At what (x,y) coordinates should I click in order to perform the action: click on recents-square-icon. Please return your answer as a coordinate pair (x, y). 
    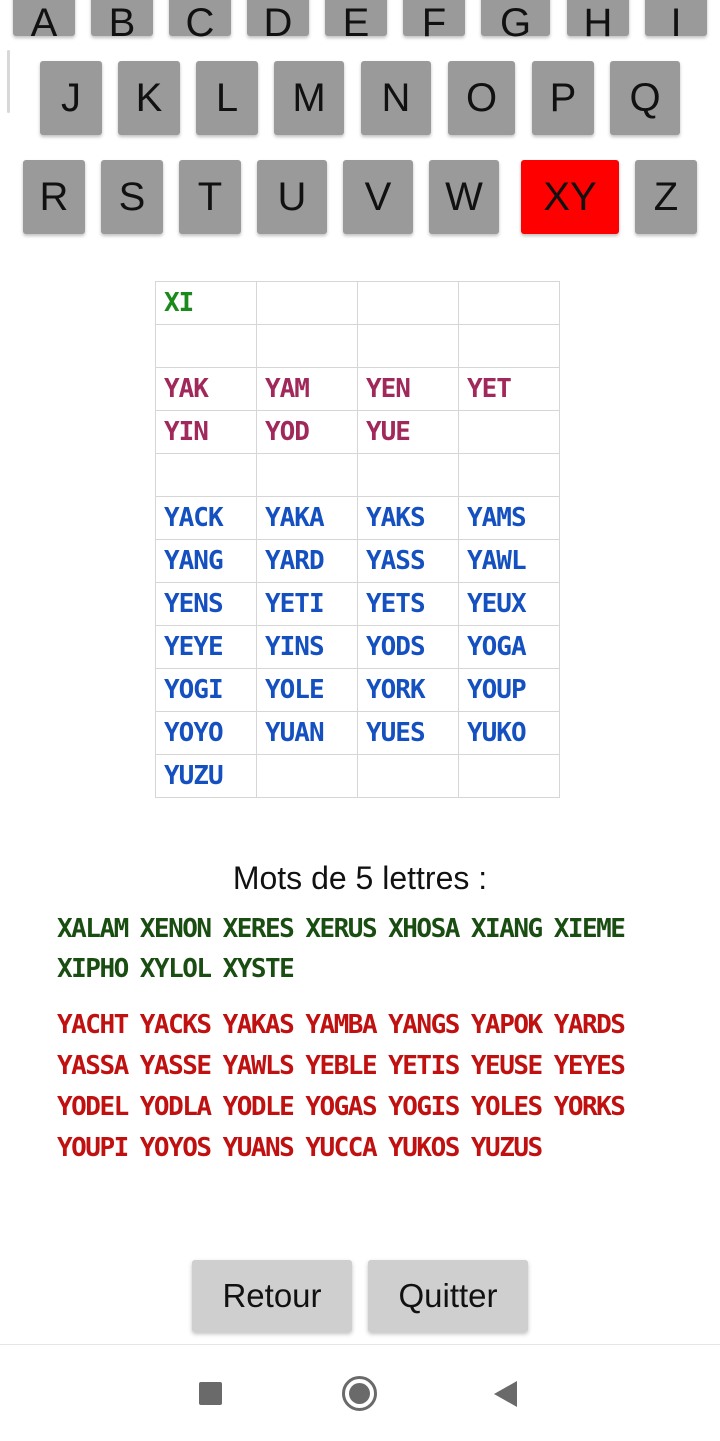
    Looking at the image, I should click on (210, 1393).